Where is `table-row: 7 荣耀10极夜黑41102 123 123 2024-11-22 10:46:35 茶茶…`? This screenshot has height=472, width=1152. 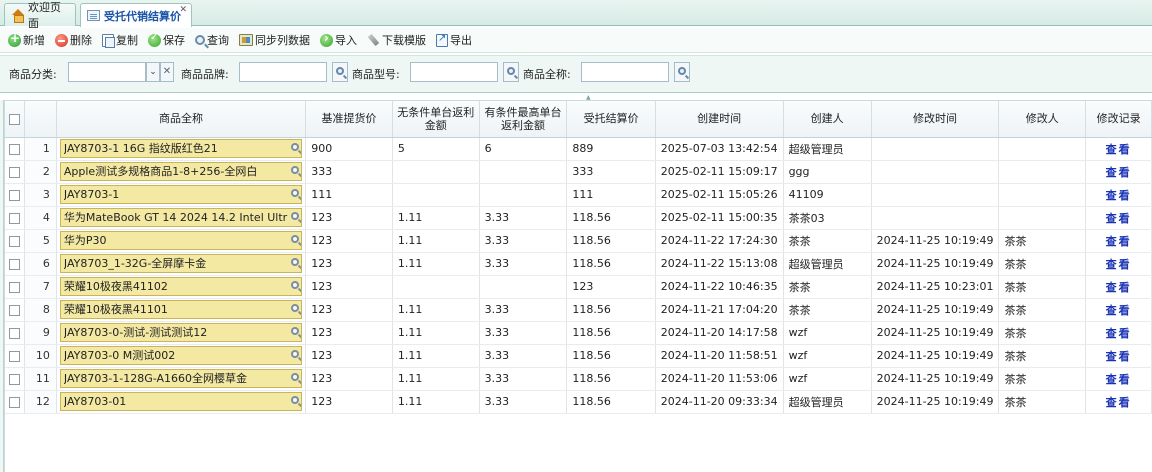 table-row: 7 荣耀10极夜黑41102 123 123 2024-11-22 10:46:35 茶茶… is located at coordinates (578, 287).